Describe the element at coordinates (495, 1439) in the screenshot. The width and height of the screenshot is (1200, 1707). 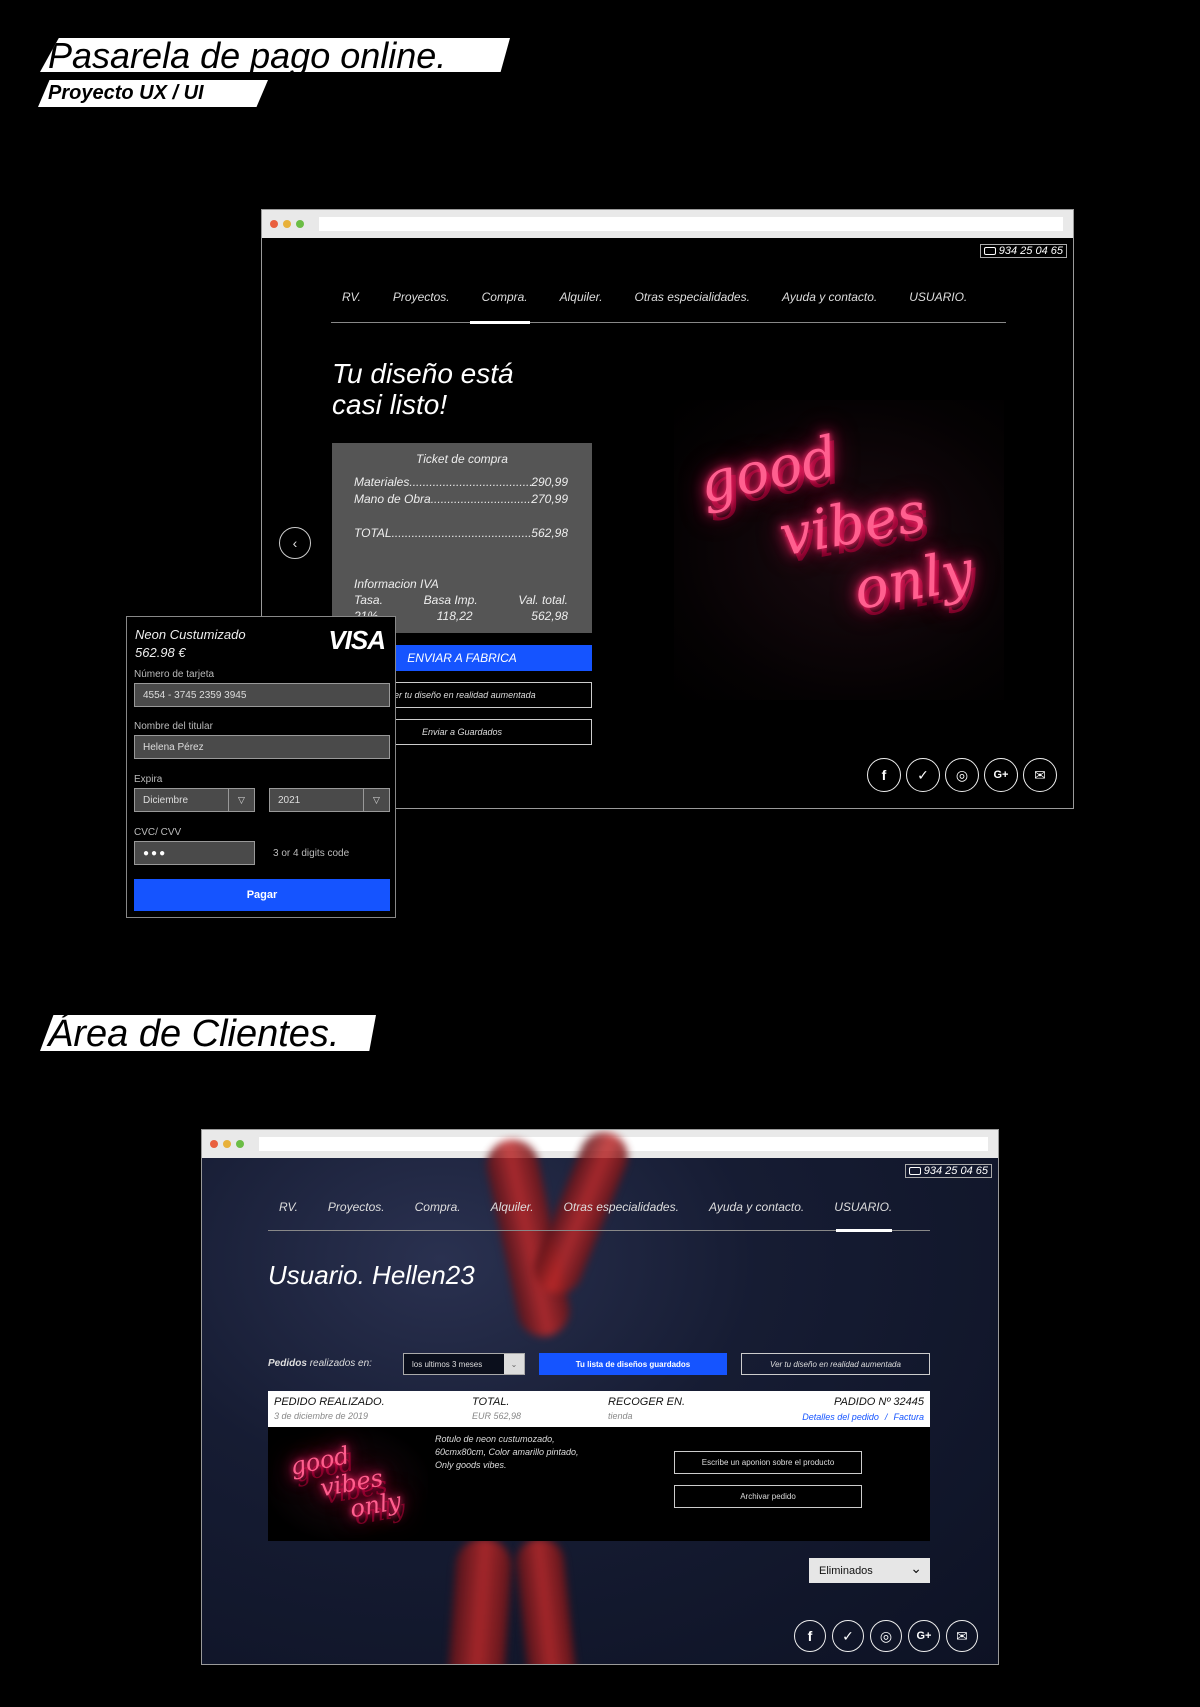
I see `desc-line: Rotulo de neon custumozado,` at that location.